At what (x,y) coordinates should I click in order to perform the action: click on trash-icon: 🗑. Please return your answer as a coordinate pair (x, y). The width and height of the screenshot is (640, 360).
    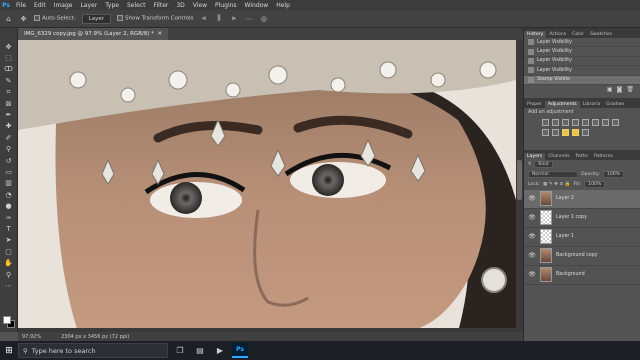
    Looking at the image, I should click on (630, 89).